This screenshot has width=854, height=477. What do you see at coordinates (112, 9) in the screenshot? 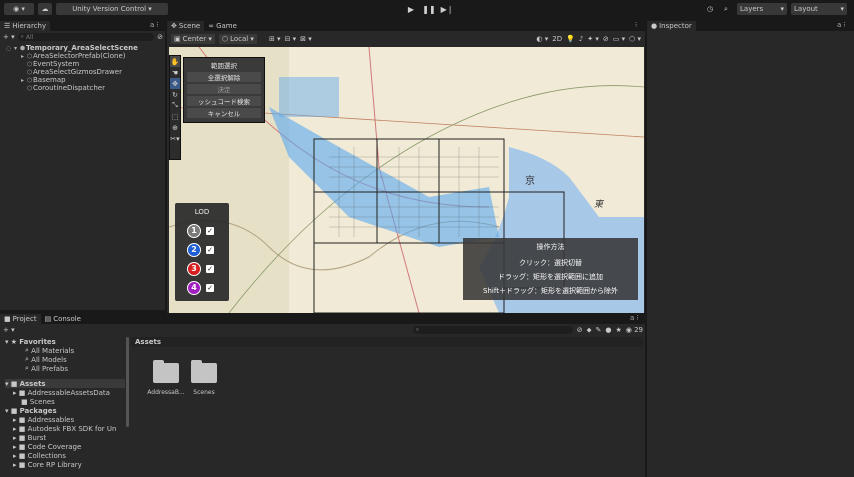
I see `version-control-button: Unity Version Control ▾` at bounding box center [112, 9].